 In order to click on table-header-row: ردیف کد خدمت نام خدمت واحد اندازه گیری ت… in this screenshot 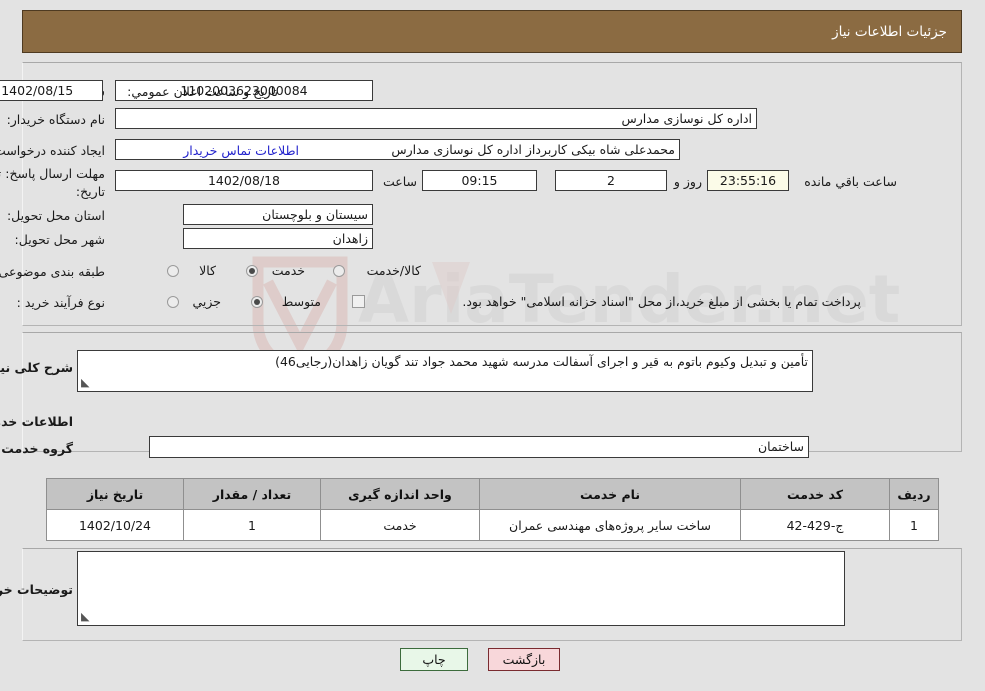, I will do `click(492, 494)`.